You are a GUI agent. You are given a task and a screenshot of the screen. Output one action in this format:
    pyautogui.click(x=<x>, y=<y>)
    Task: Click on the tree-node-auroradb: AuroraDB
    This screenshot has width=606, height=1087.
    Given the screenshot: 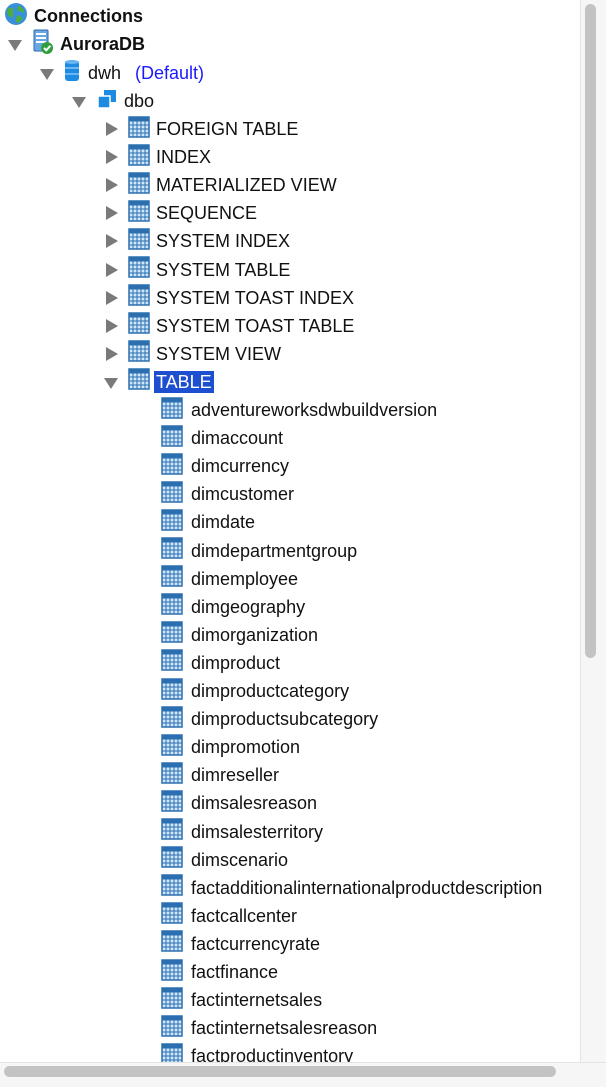 What is the action you would take?
    pyautogui.click(x=77, y=44)
    